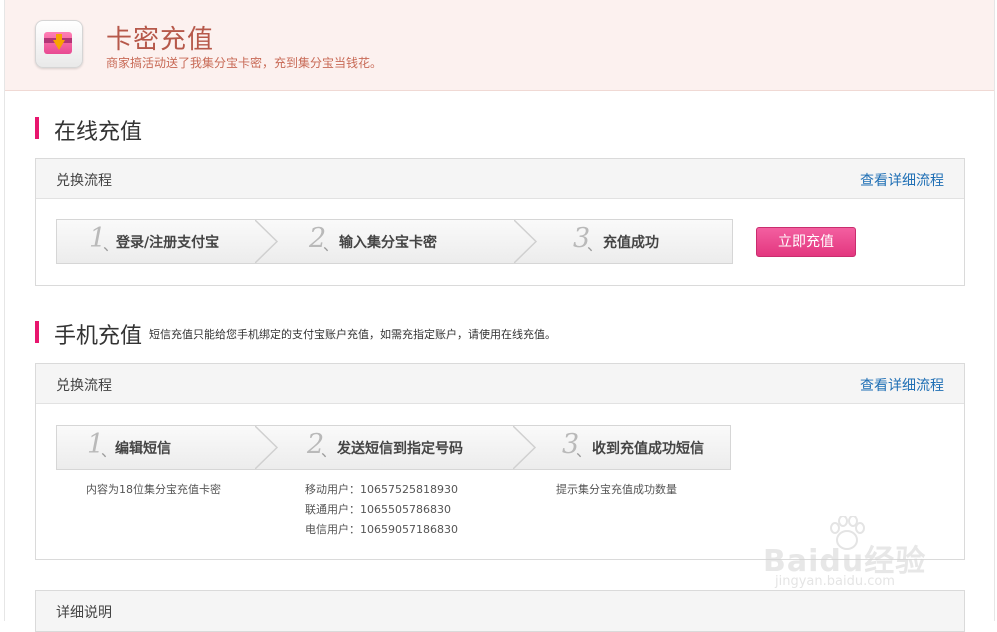 The width and height of the screenshot is (997, 632). What do you see at coordinates (850, 556) in the screenshot?
I see `baidu-watermark: Baidu经验 jingyan.baidu.com` at bounding box center [850, 556].